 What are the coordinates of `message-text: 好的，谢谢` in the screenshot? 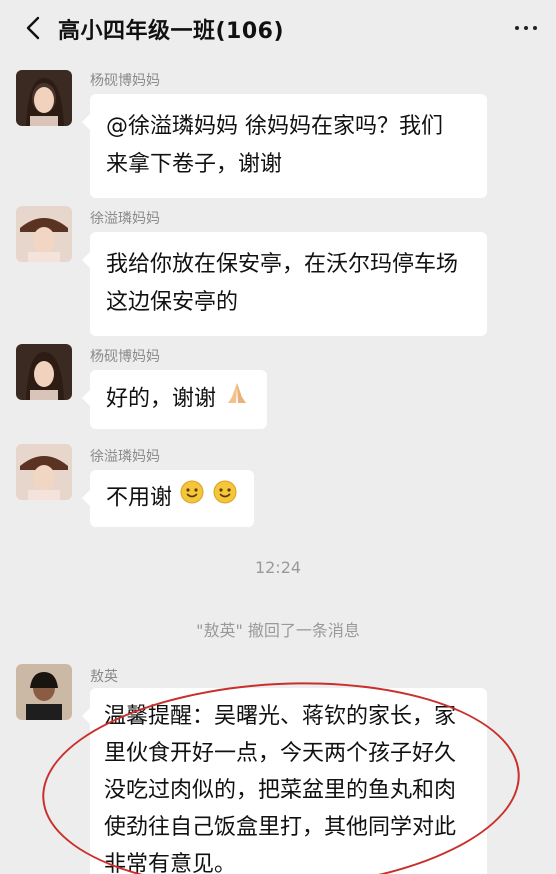 It's located at (161, 399).